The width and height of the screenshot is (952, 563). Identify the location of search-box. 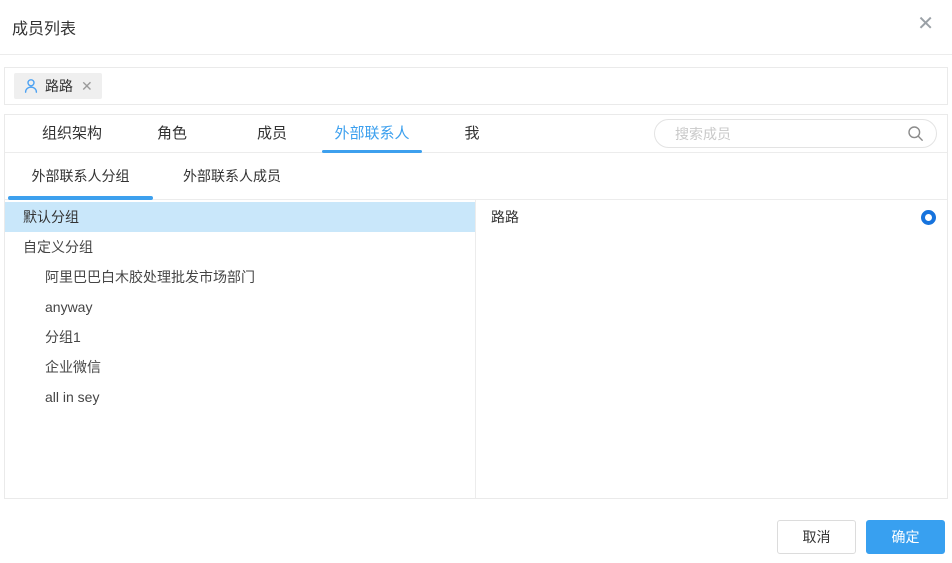
(795, 133).